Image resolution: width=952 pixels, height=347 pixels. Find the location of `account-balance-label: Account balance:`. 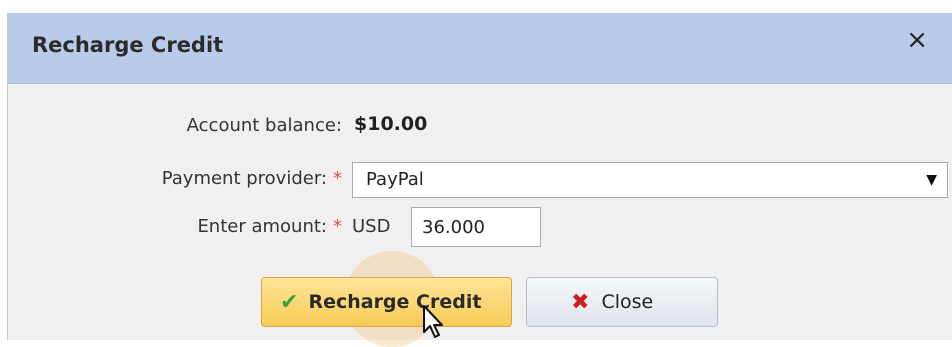

account-balance-label: Account balance: is located at coordinates (182, 125).